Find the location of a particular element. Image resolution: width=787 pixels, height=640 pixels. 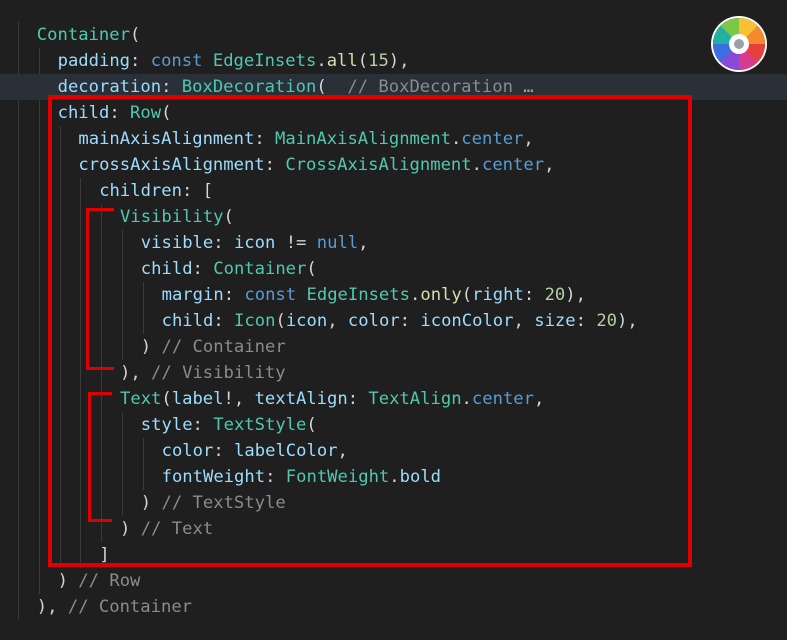

color-wheel-icon is located at coordinates (739, 44).